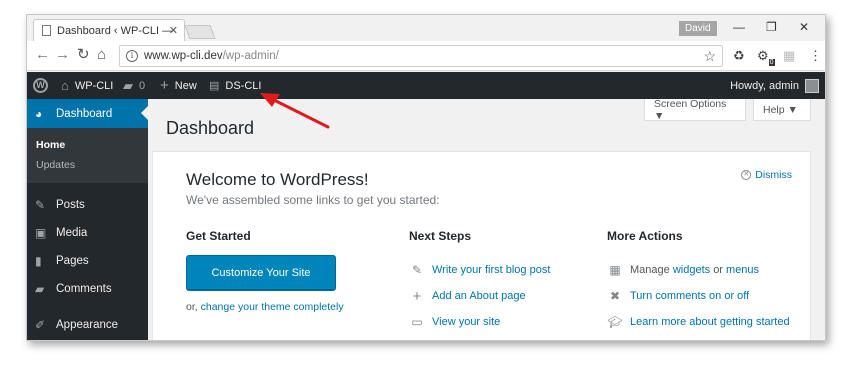 The height and width of the screenshot is (367, 850). Describe the element at coordinates (815, 56) in the screenshot. I see `menu-dots-icon: ⋮` at that location.